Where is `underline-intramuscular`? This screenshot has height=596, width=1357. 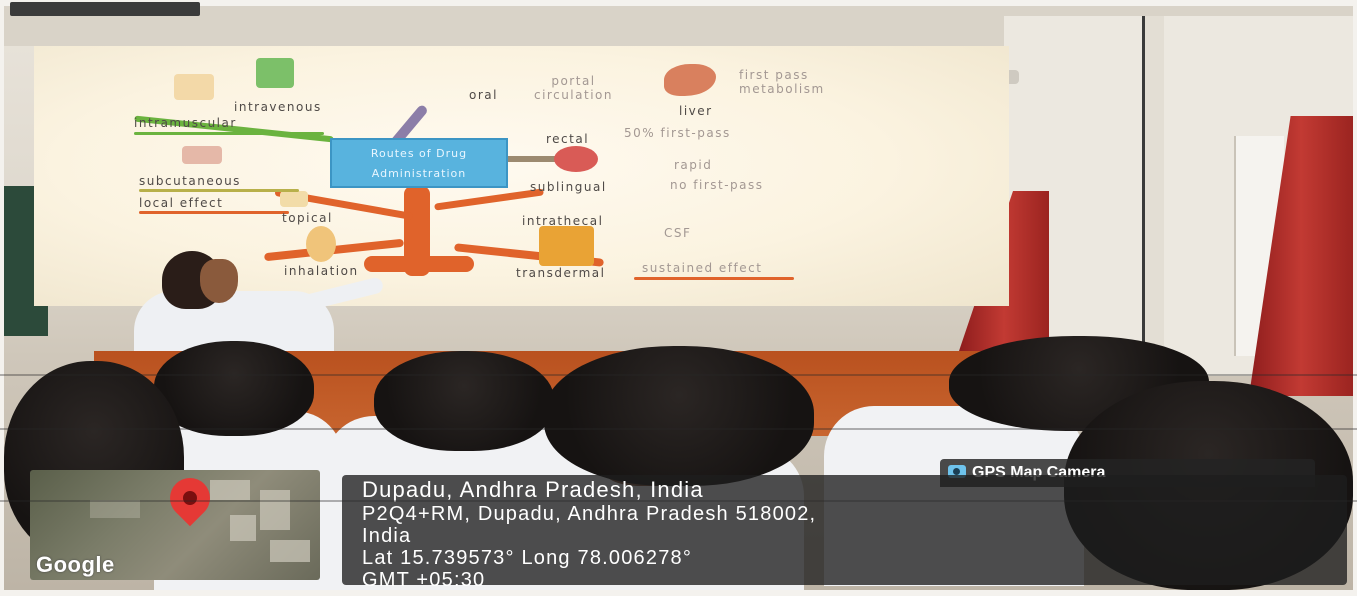
underline-intramuscular is located at coordinates (229, 133).